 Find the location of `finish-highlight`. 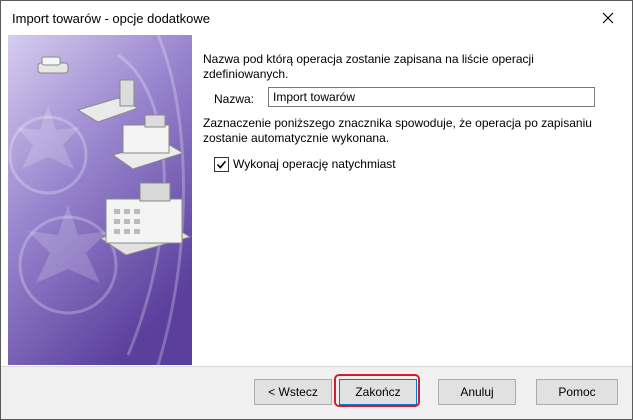

finish-highlight is located at coordinates (377, 390).